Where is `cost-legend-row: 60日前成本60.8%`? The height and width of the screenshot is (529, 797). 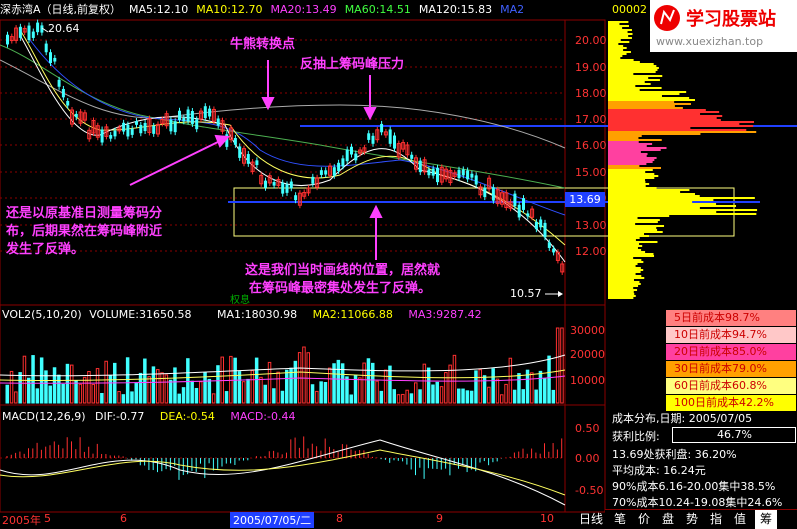 cost-legend-row: 60日前成本60.8% is located at coordinates (731, 386).